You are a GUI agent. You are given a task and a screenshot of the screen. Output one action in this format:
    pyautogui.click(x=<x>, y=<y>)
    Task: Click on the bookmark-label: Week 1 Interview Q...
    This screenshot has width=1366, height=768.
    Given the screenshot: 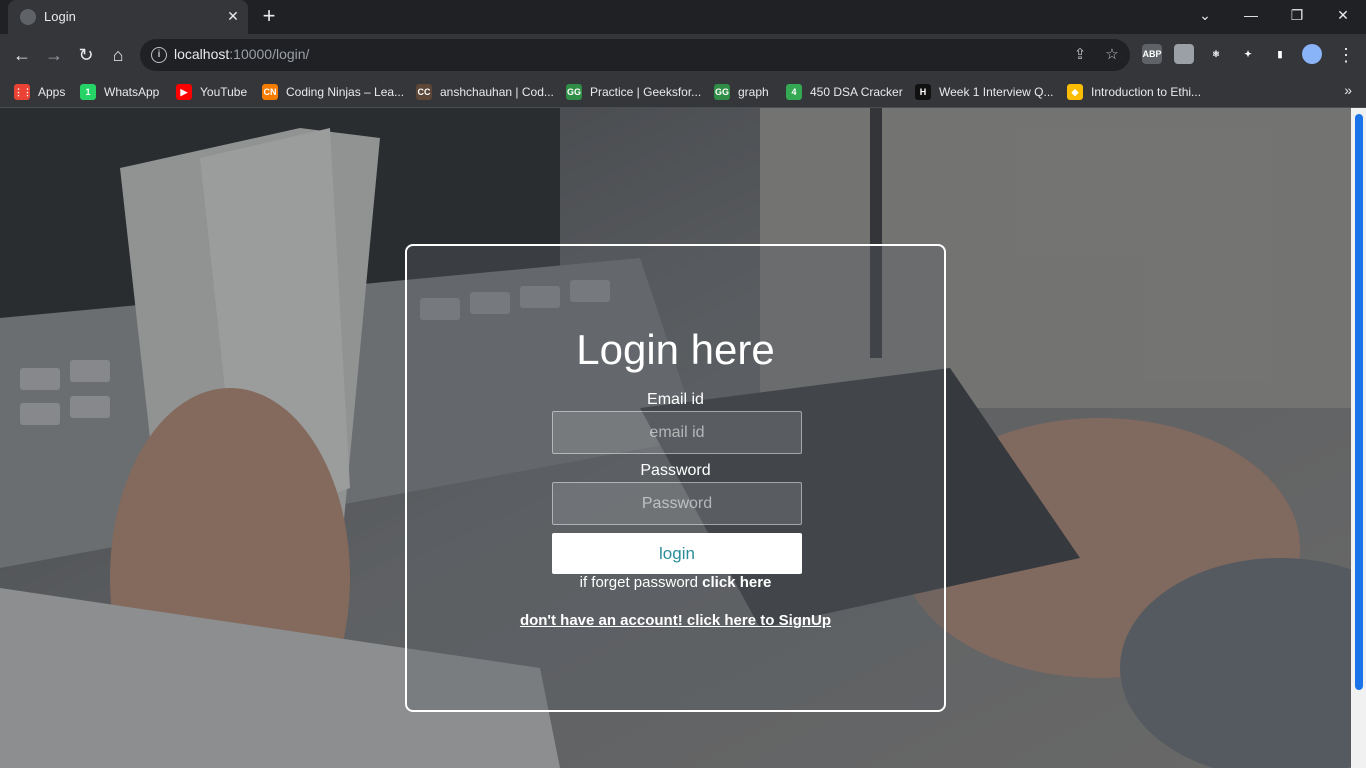 What is the action you would take?
    pyautogui.click(x=996, y=92)
    